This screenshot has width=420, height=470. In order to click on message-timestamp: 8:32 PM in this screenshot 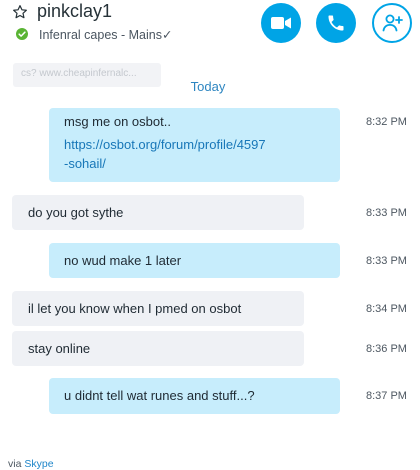, I will do `click(386, 122)`.